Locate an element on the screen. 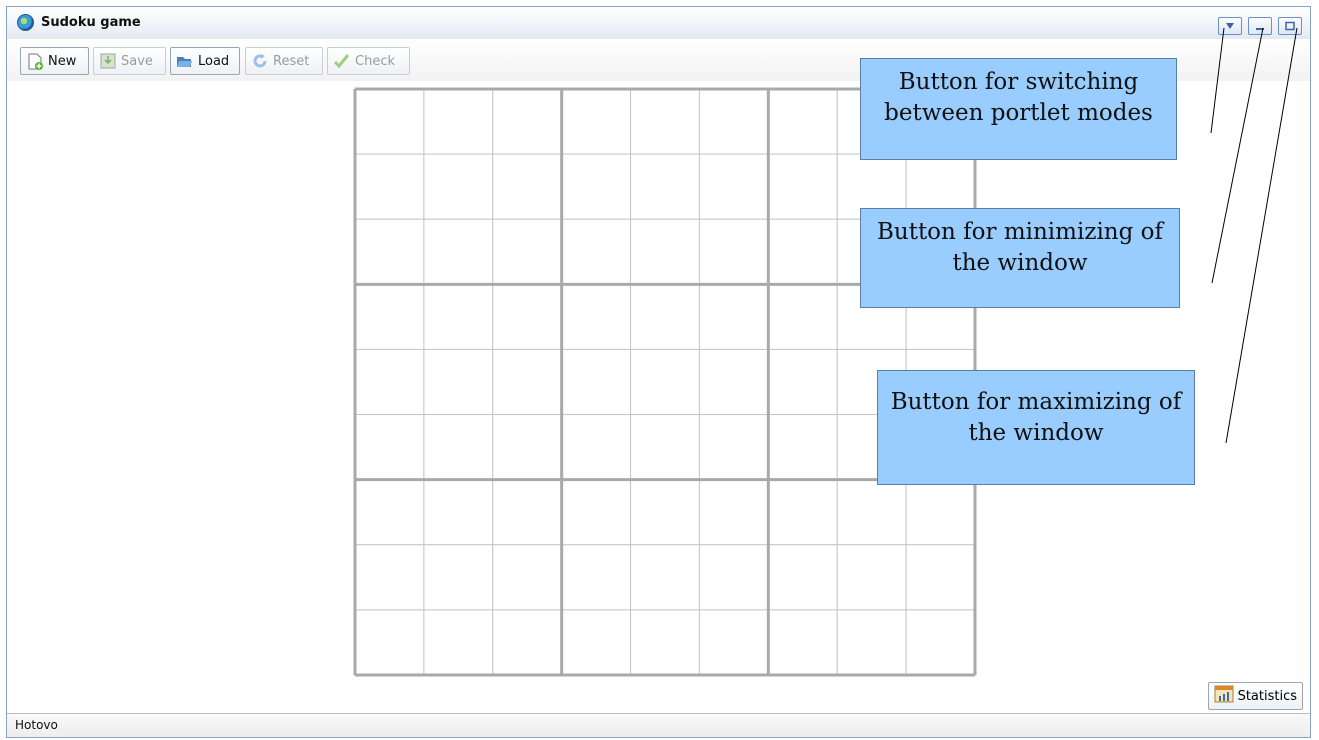 The width and height of the screenshot is (1319, 740). maximize-icon is located at coordinates (1290, 26).